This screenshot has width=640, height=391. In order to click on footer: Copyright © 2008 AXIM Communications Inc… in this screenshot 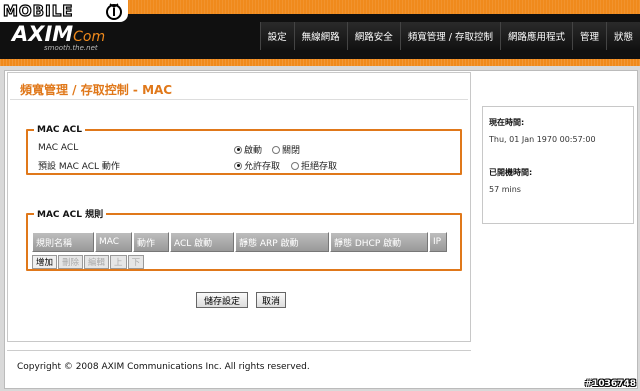, I will do `click(239, 365)`.